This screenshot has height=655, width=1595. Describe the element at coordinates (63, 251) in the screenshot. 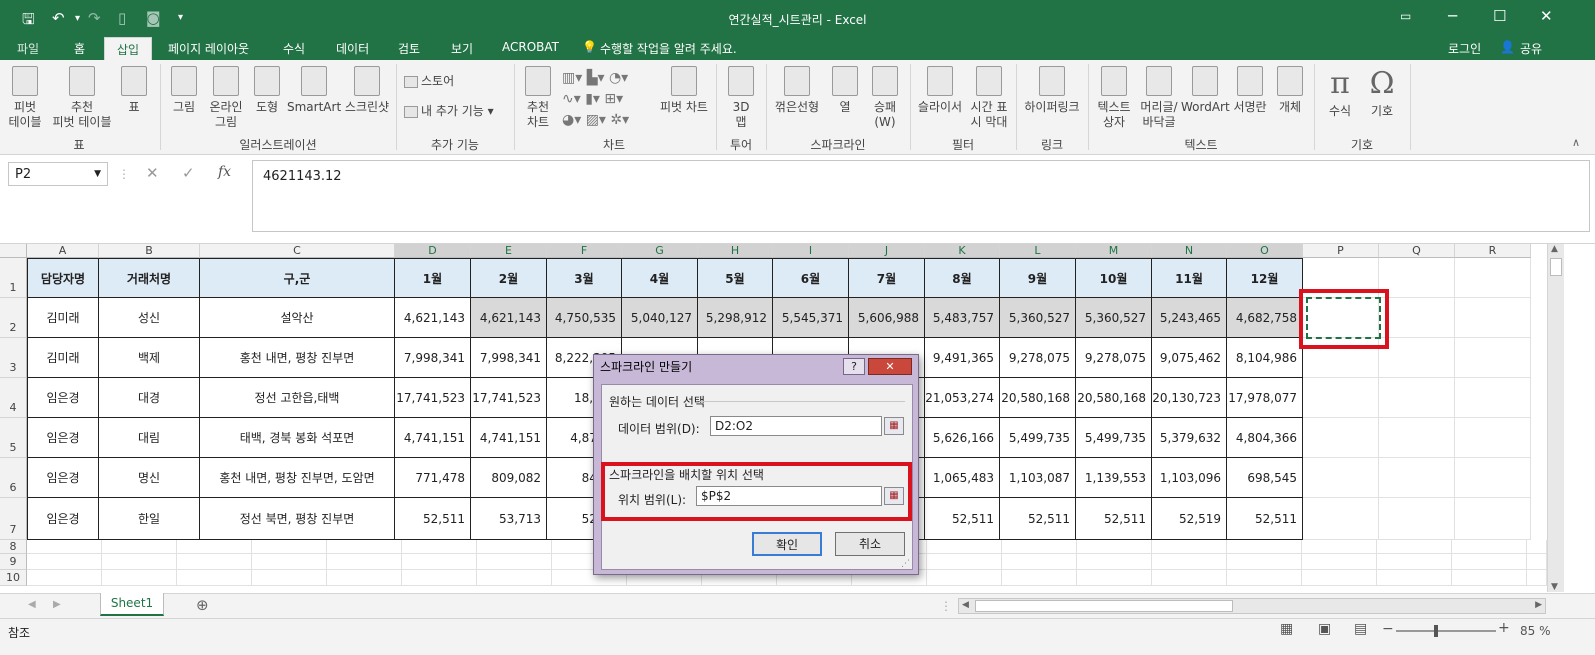

I see `column-header-a: A` at that location.